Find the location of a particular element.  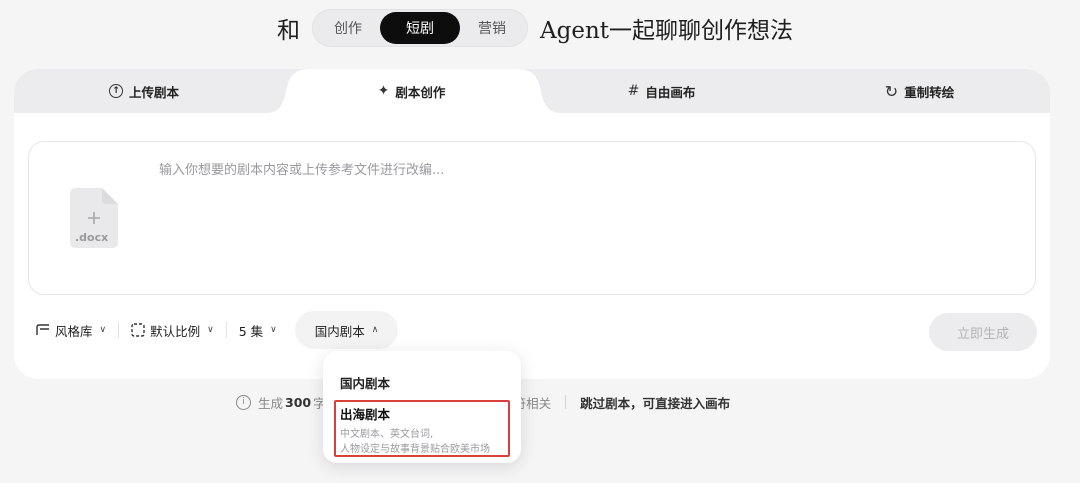

tab-remake-redraw: ↻ 重制转绘 is located at coordinates (919, 91).